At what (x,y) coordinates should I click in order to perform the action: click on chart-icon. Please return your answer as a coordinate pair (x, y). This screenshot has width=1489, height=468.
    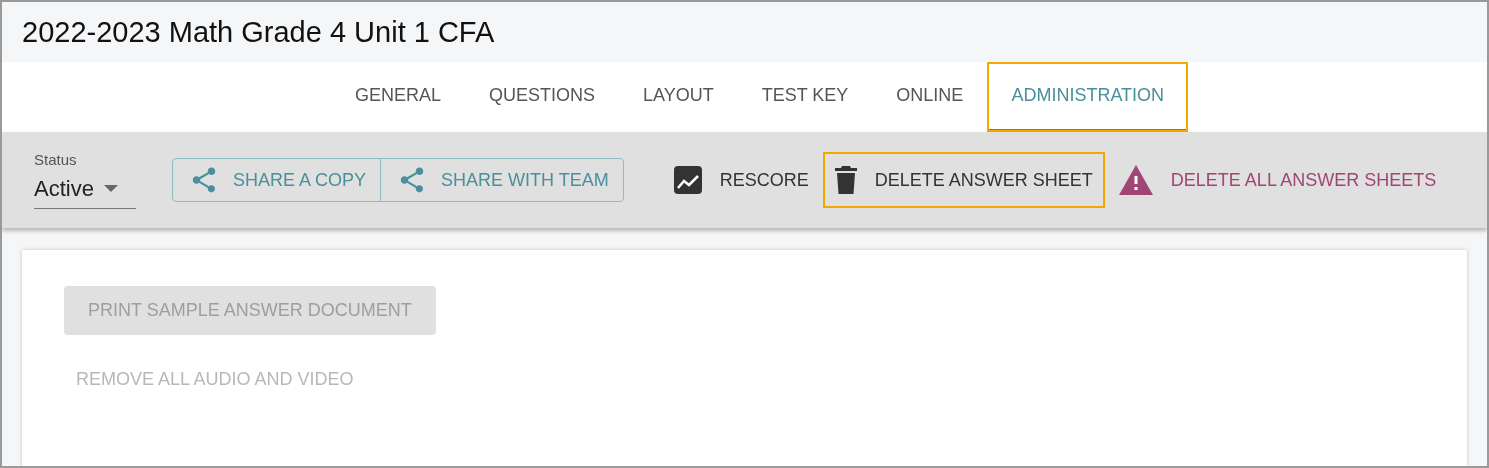
    Looking at the image, I should click on (687, 180).